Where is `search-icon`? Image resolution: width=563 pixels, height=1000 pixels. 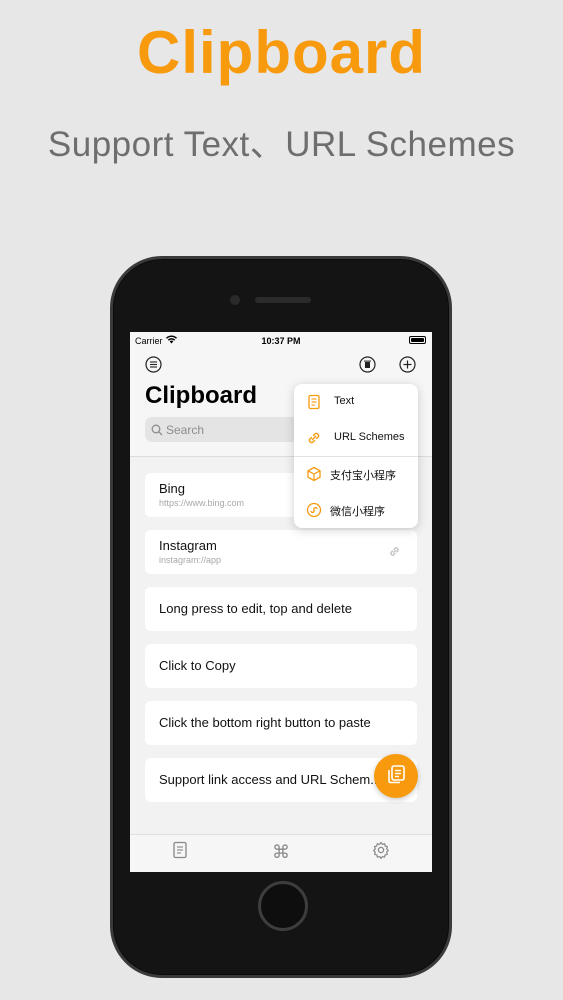
search-icon is located at coordinates (157, 432).